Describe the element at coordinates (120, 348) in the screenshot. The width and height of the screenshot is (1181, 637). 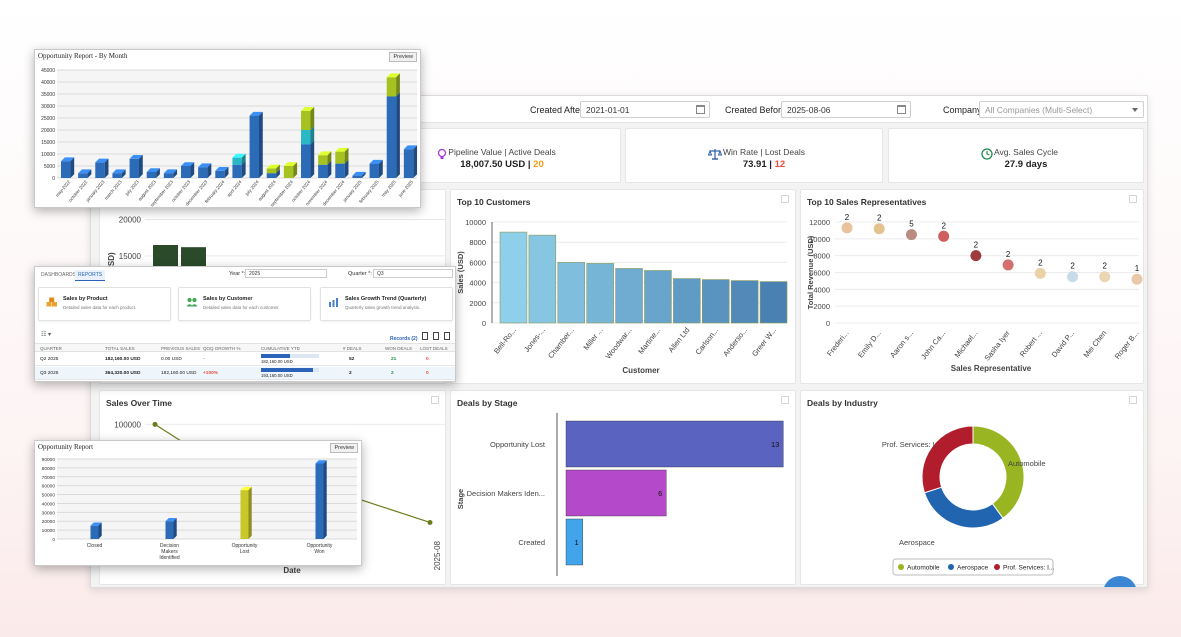
I see `column-header: TOTAL SALES` at that location.